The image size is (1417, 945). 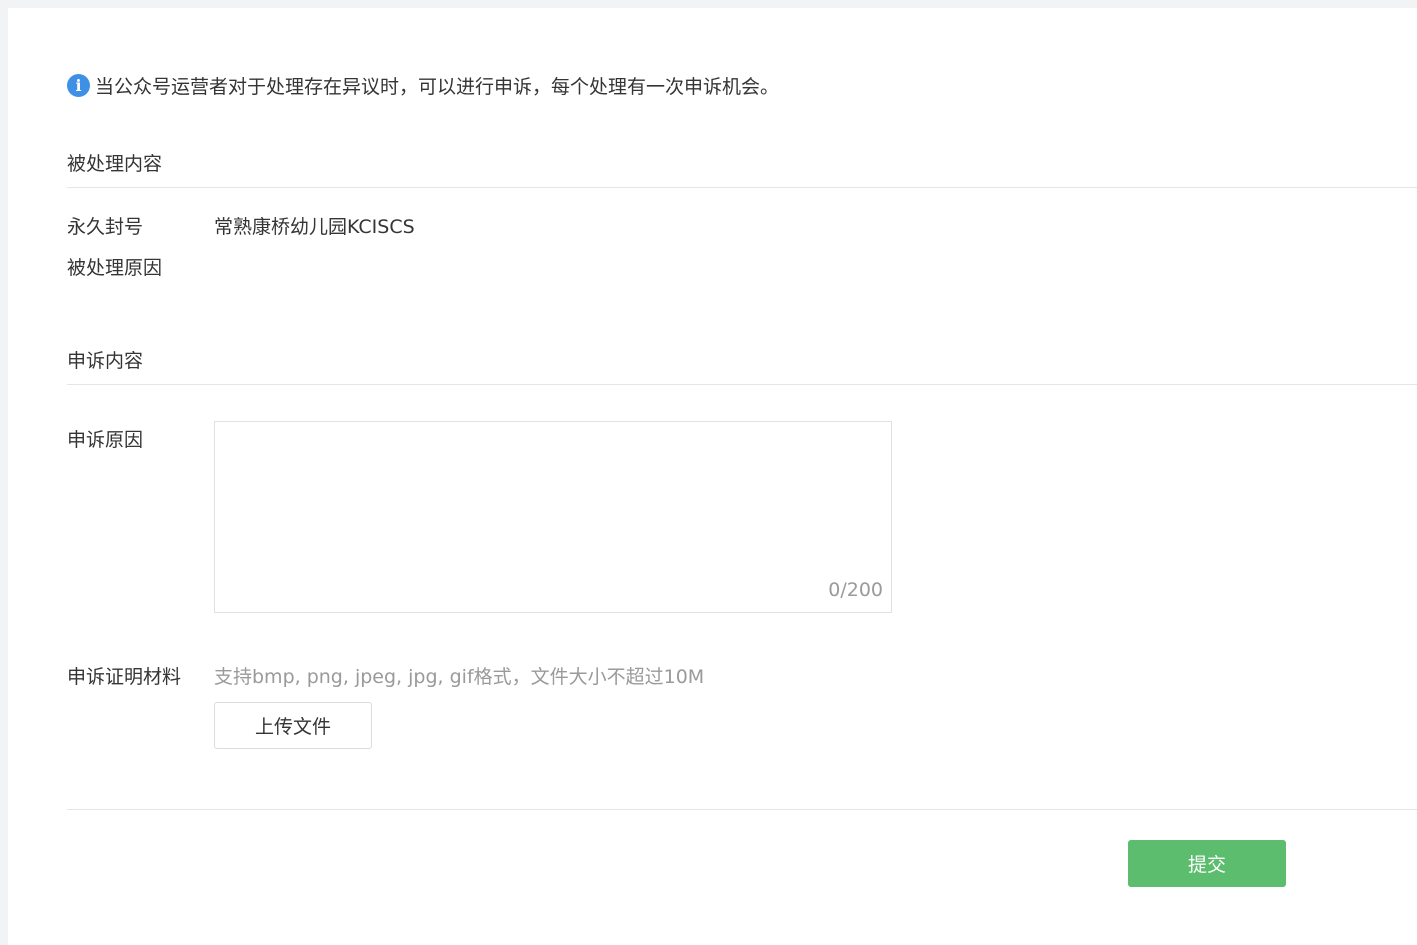 I want to click on notice-banner: i 当公众号运营者对于处理存在异议时，可以进行申诉，每个处理有一次申诉机会。, so click(x=423, y=85).